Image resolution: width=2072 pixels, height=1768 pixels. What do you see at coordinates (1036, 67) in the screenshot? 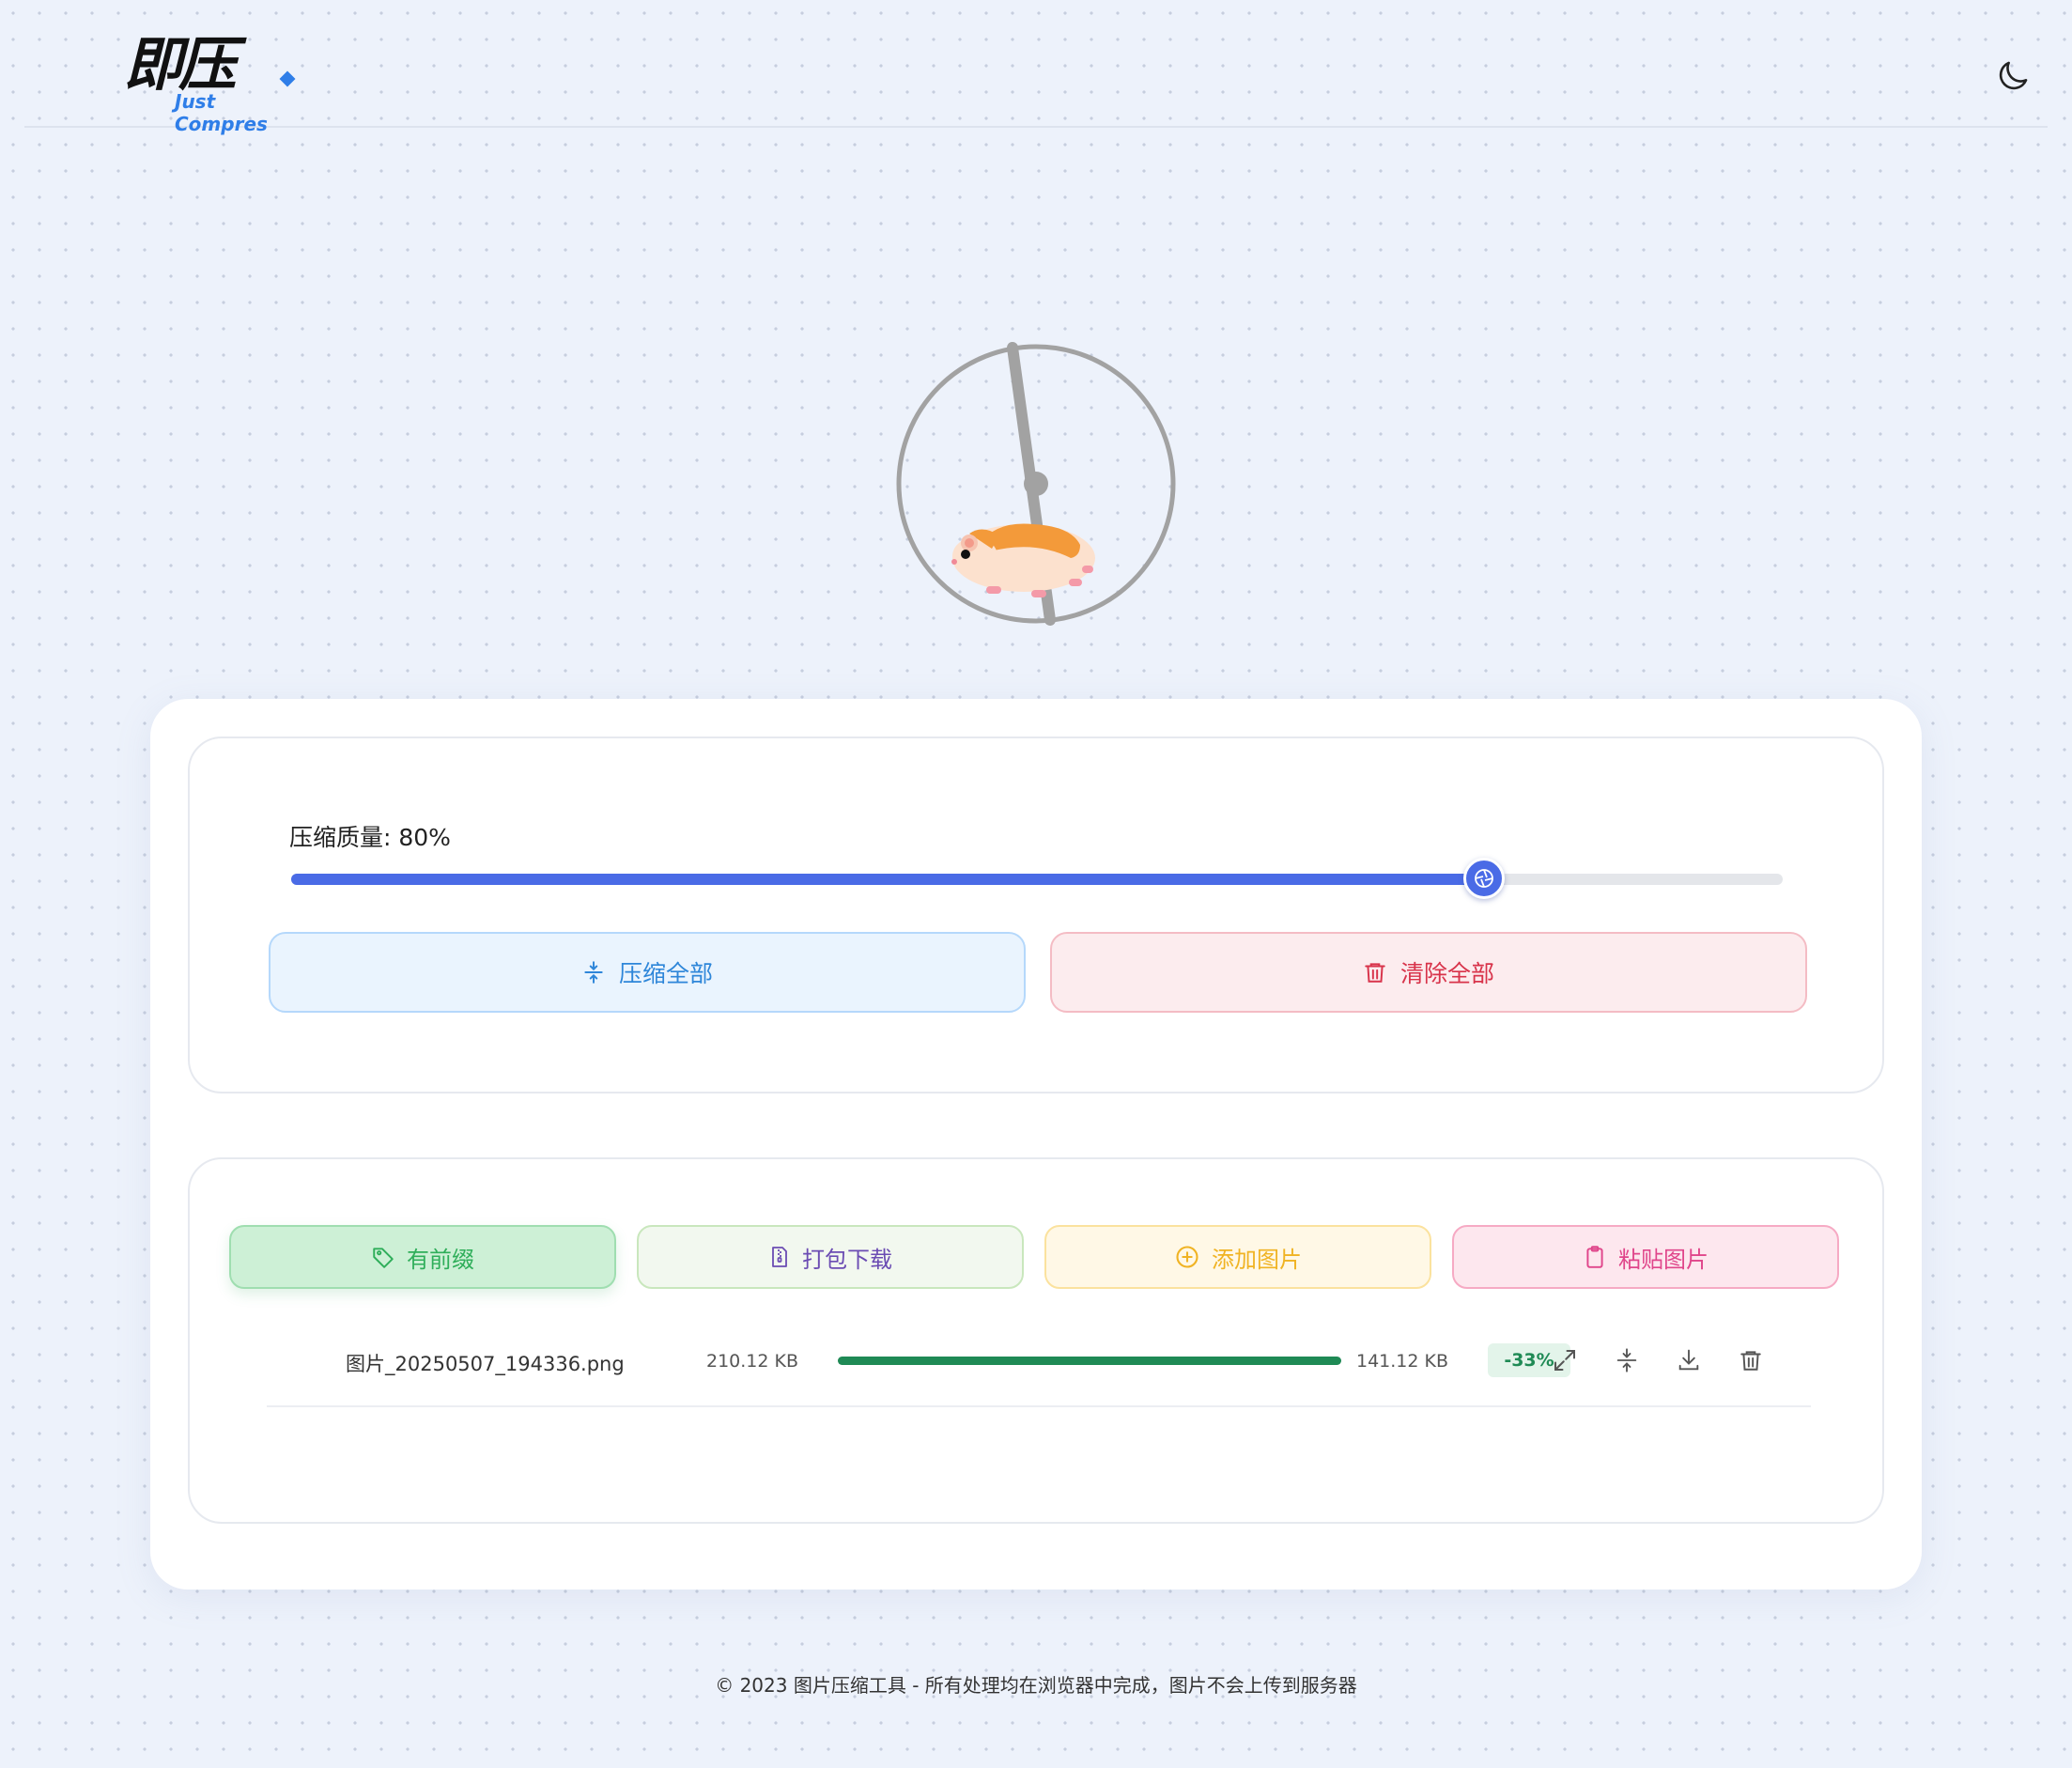
I see `header: 即压 Just Compres` at bounding box center [1036, 67].